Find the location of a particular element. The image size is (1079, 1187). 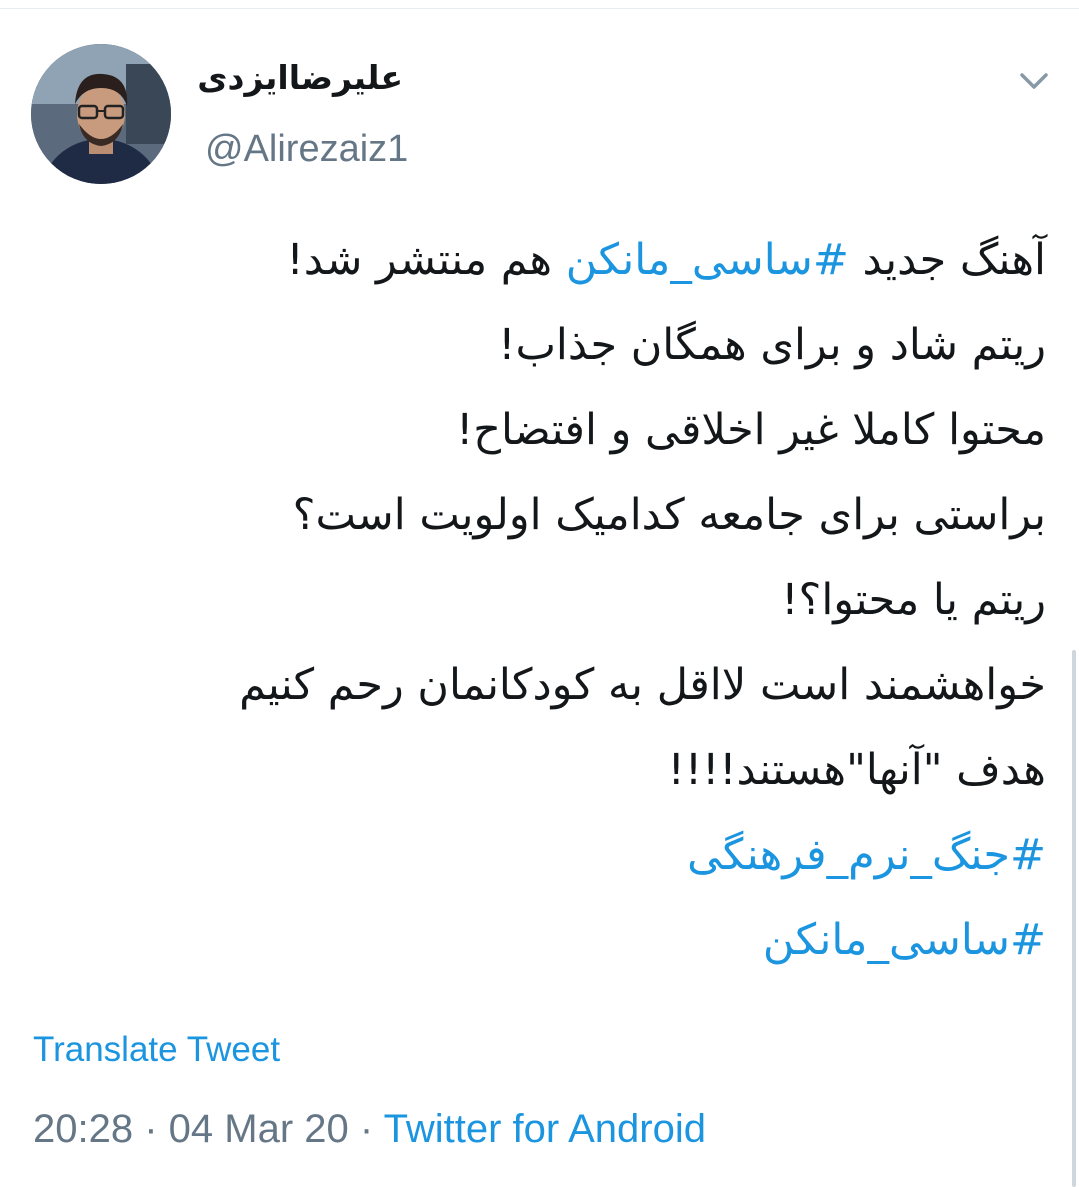

tweet-line: آهنگ جدید #ساسی_مانکن هم منتشر شد! is located at coordinates (666, 260).